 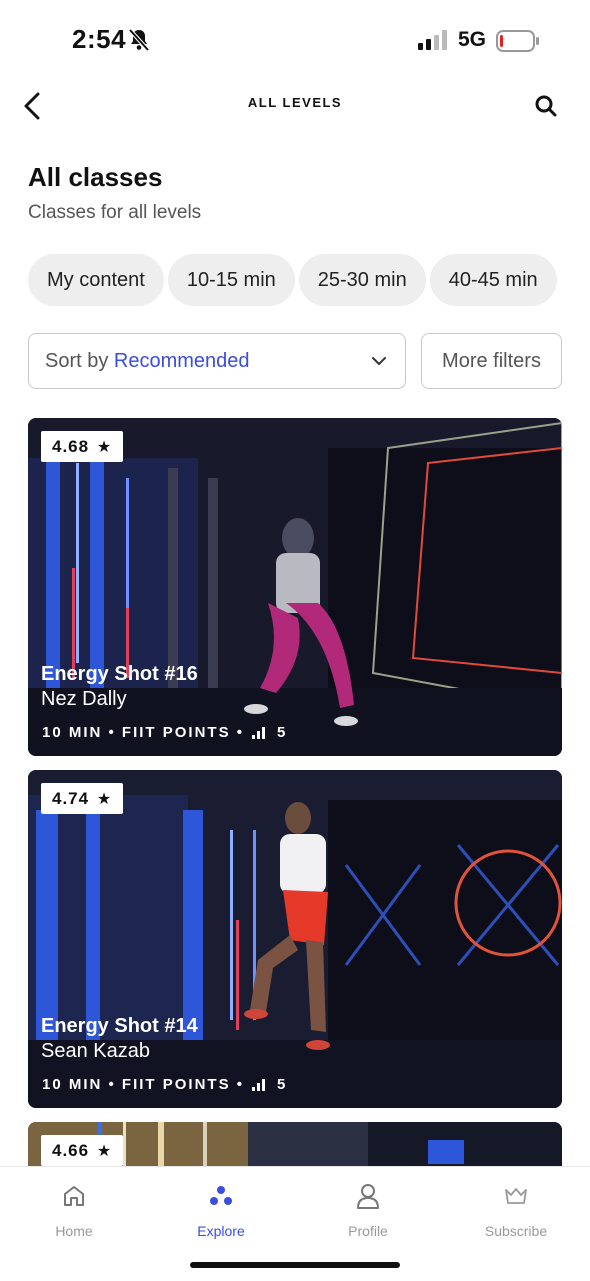 I want to click on tab-label: Home, so click(x=74, y=1231).